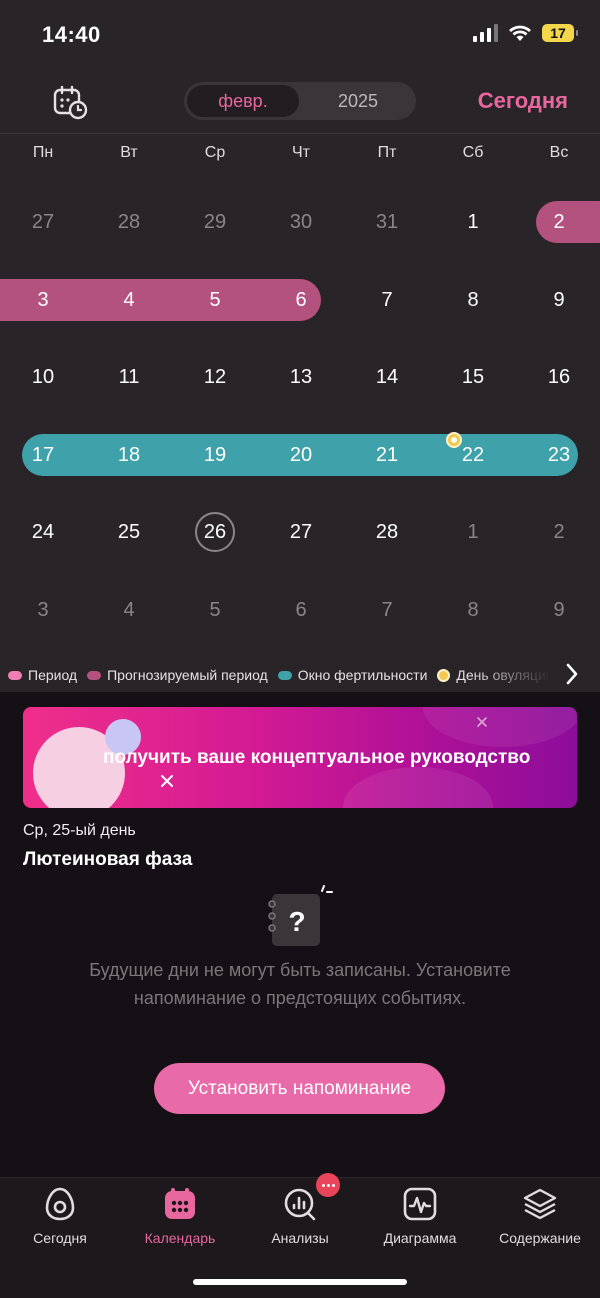 This screenshot has height=1298, width=600. I want to click on nav-item-chart: Диаграмма, so click(420, 1218).